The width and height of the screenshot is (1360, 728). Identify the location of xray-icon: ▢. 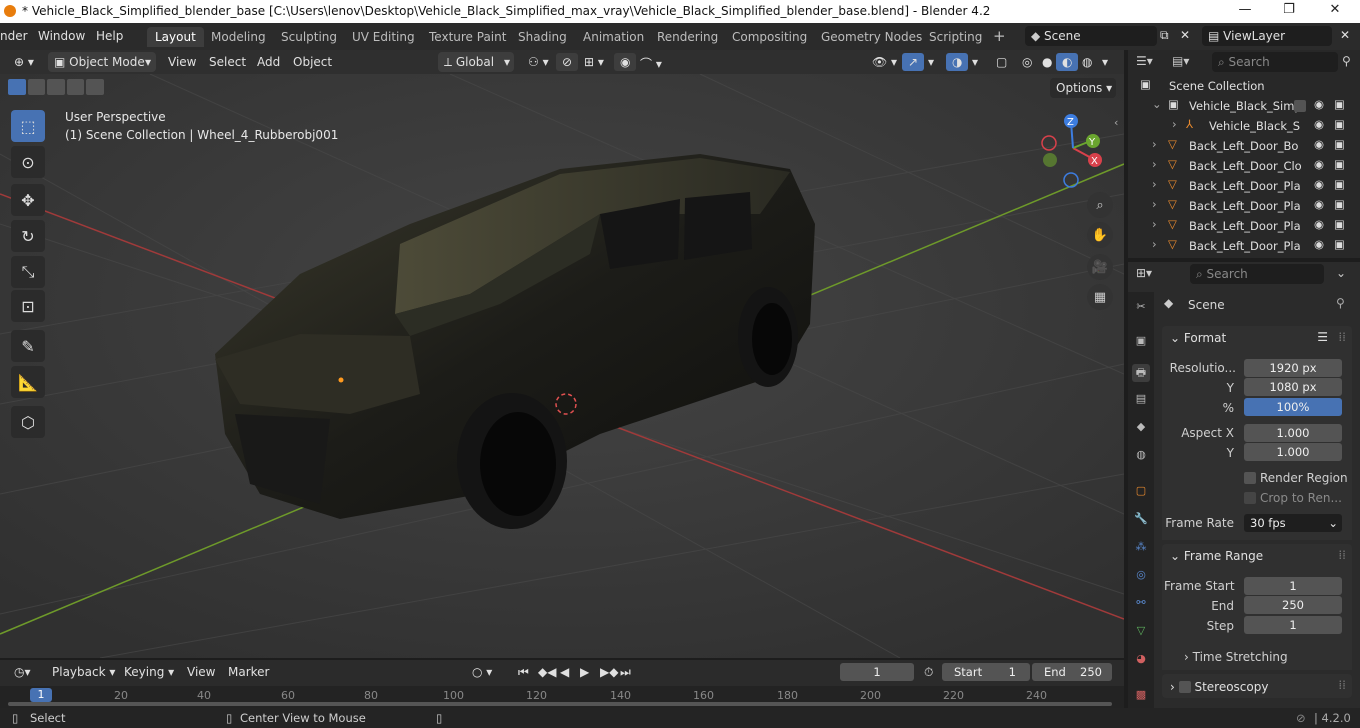
(1001, 62).